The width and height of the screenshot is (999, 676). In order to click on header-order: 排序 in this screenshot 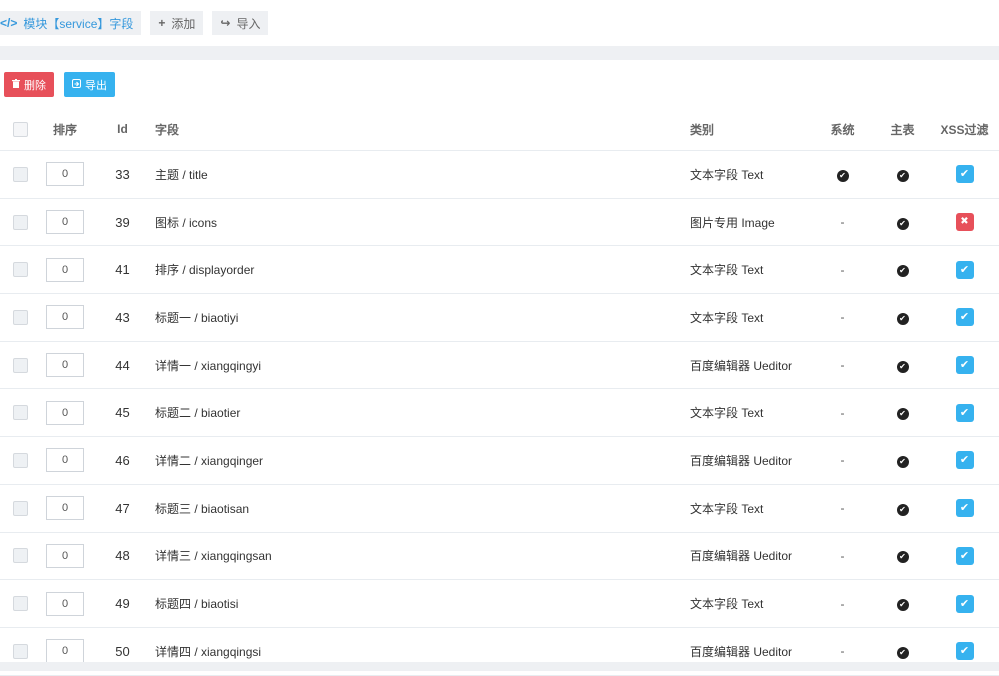, I will do `click(65, 129)`.